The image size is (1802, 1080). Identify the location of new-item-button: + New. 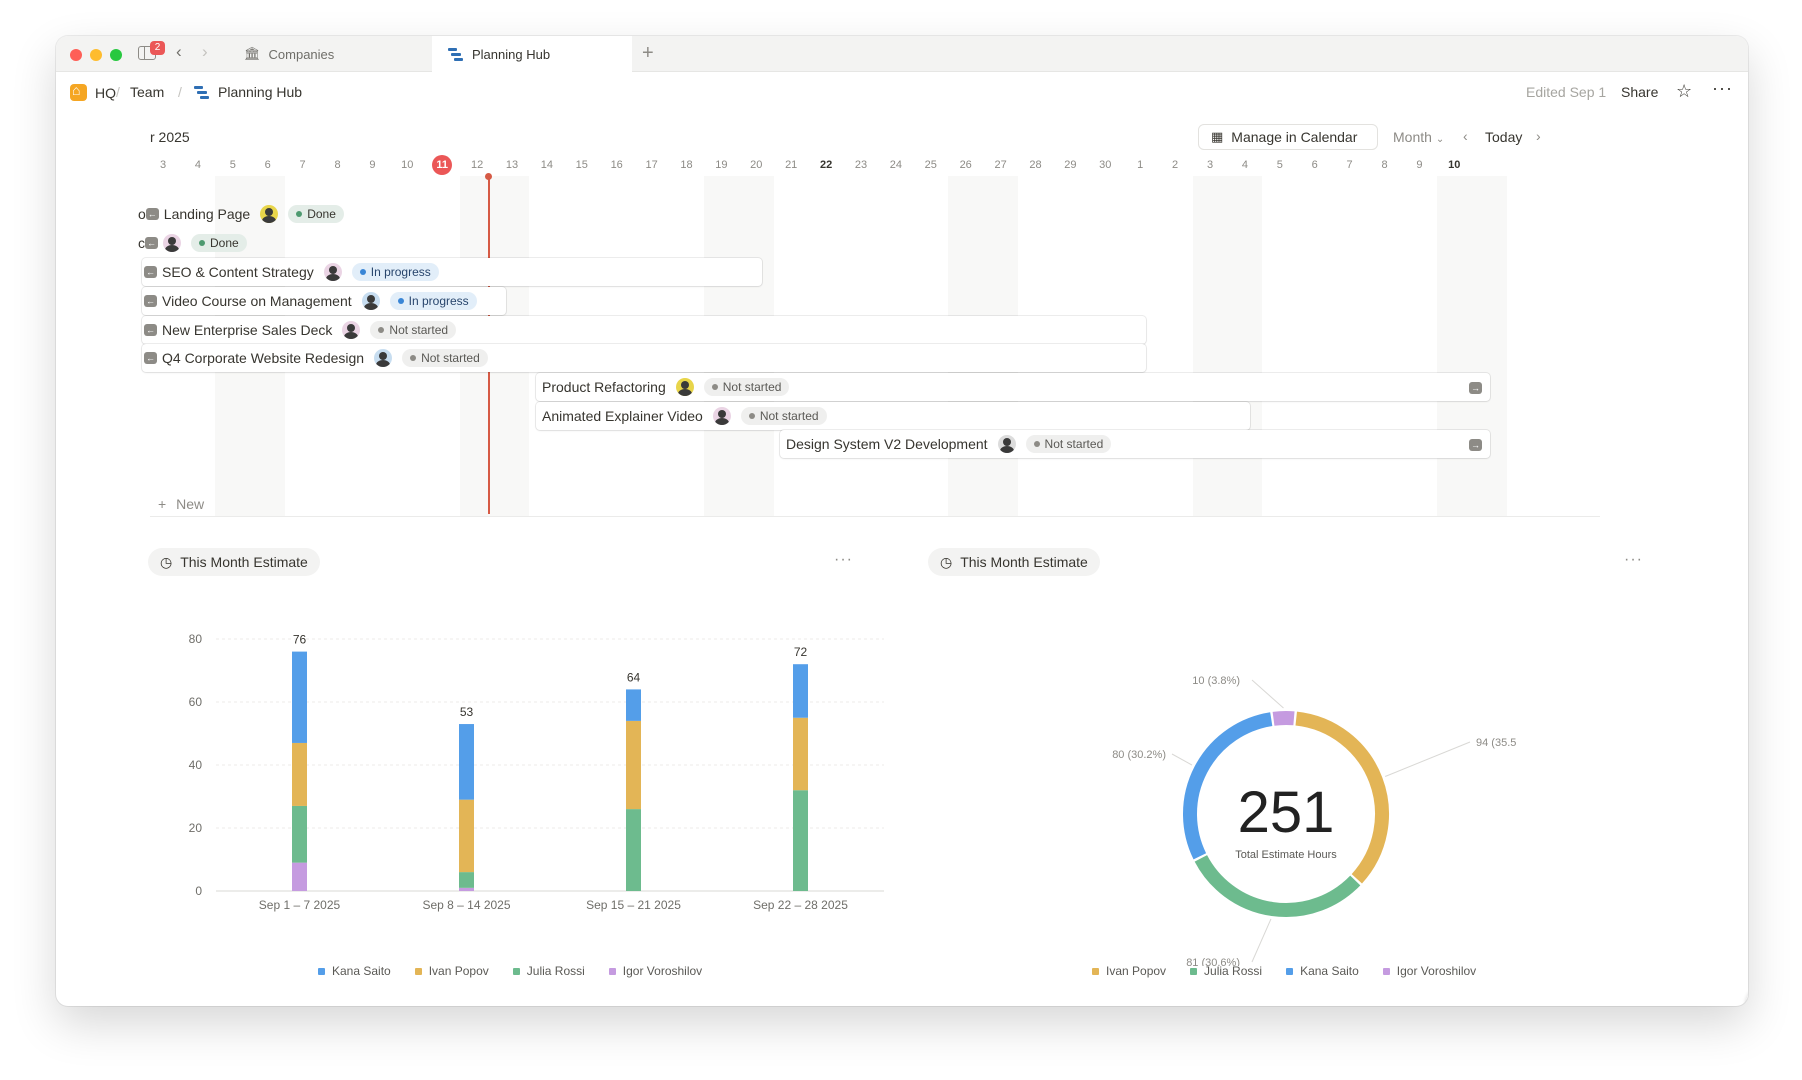
(181, 504).